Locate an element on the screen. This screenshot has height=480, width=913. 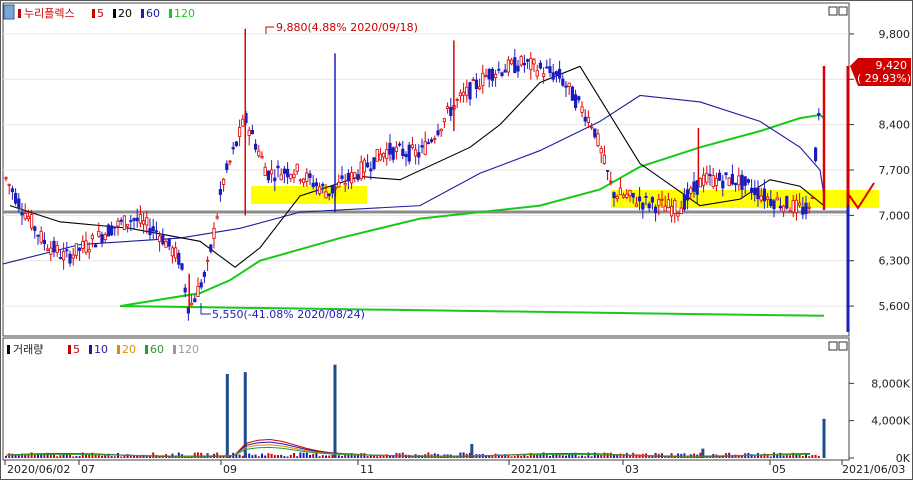
price-legend-title: 누리플렉스 is located at coordinates (49, 13).